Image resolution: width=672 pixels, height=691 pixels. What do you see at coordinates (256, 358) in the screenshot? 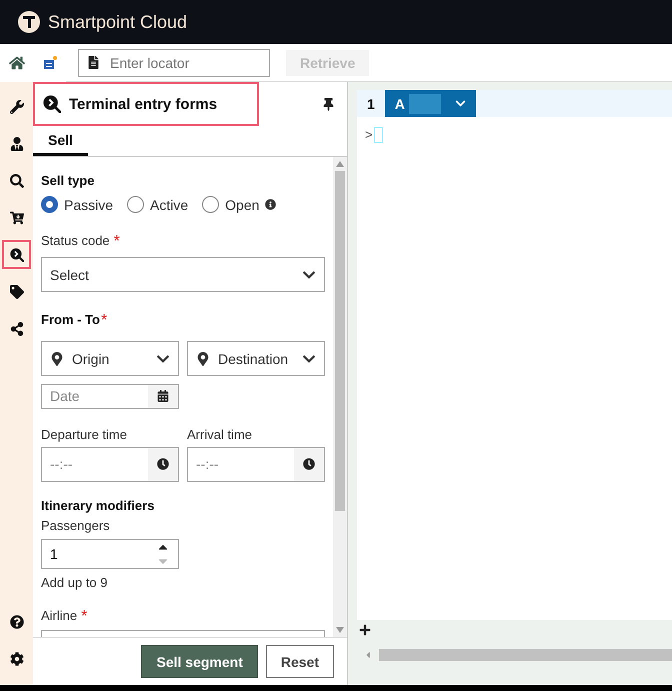
I see `destination-select: Destination` at bounding box center [256, 358].